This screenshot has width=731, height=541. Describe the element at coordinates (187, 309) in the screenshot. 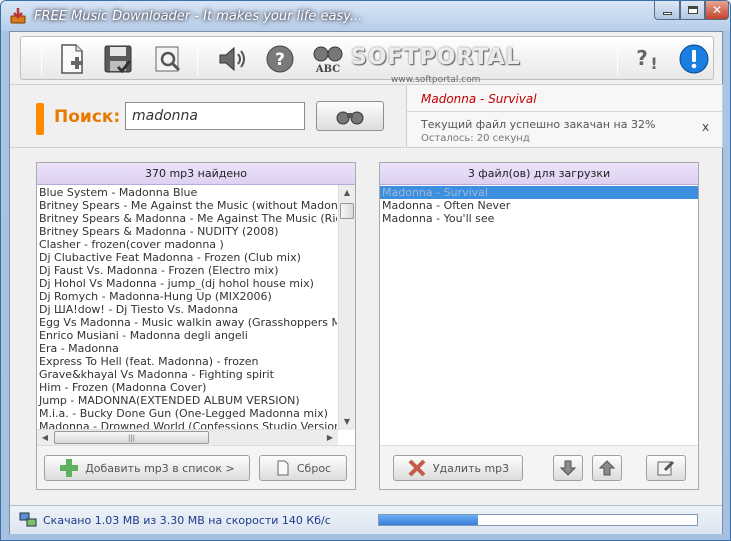

I see `list-item: Dj ША!dow! - Dj Tiesto Vs. Madonna` at that location.